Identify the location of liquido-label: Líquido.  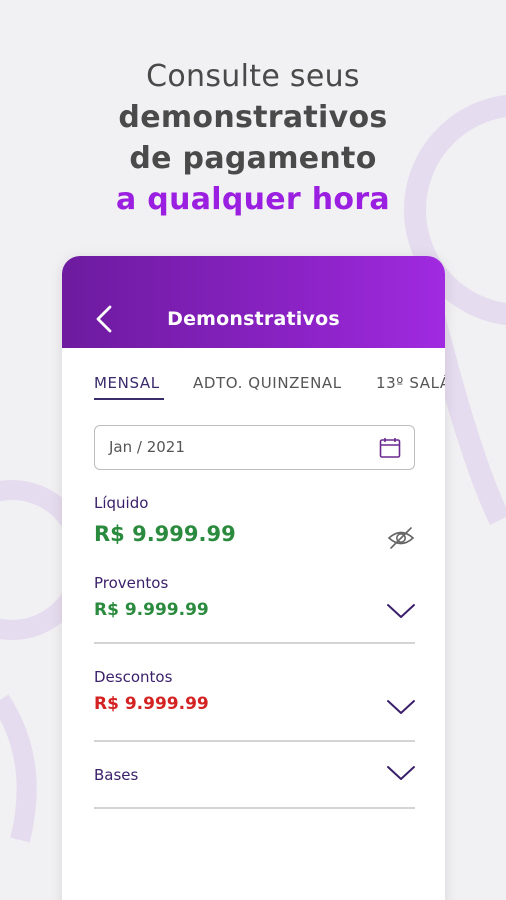
(121, 503).